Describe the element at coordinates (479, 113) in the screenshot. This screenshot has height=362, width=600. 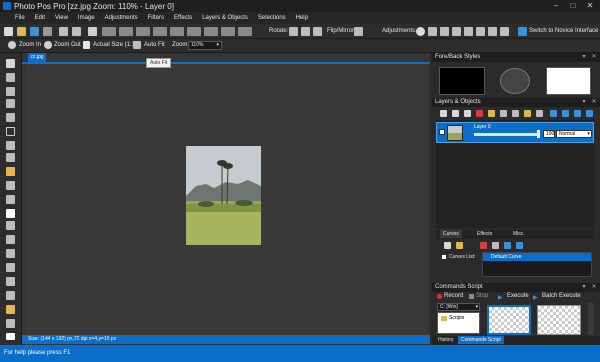
I see `delete-layer-icon` at that location.